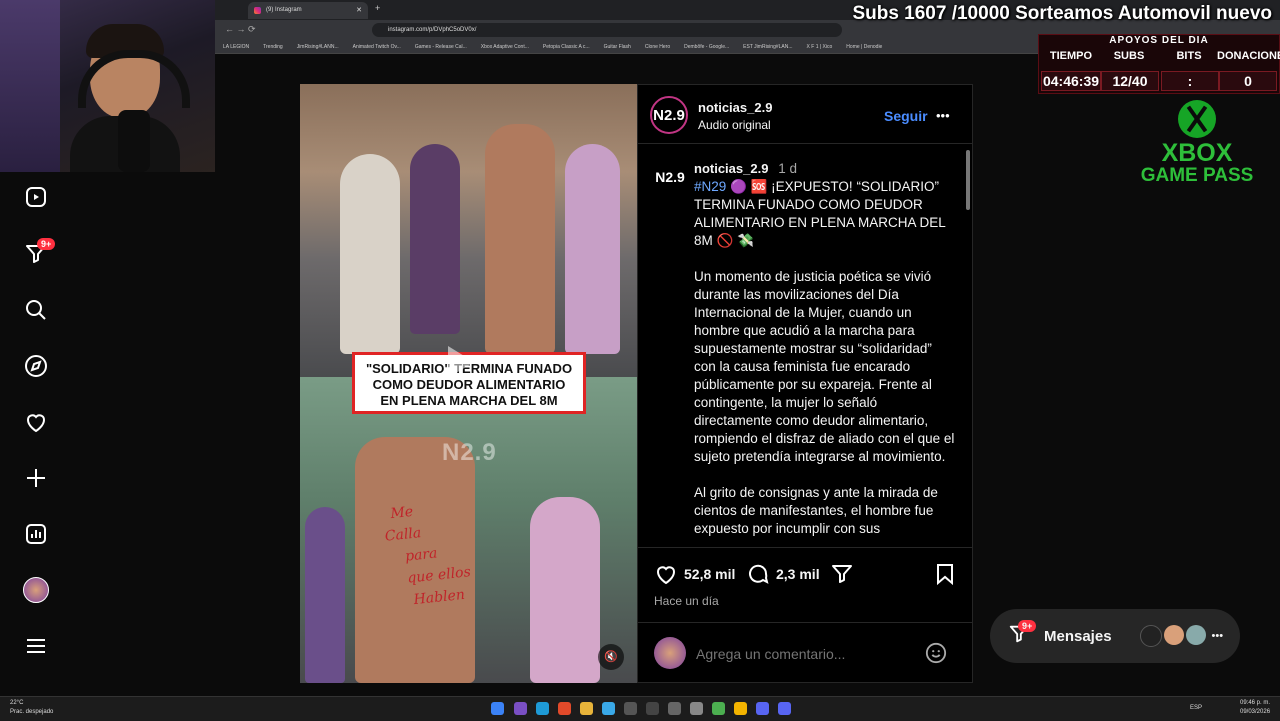  Describe the element at coordinates (1197, 119) in the screenshot. I see `xbox-icon` at that location.